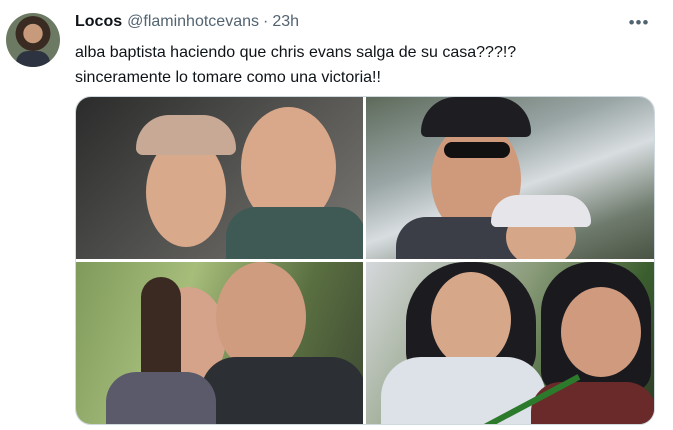  What do you see at coordinates (477, 150) in the screenshot?
I see `photo-sunglasses` at bounding box center [477, 150].